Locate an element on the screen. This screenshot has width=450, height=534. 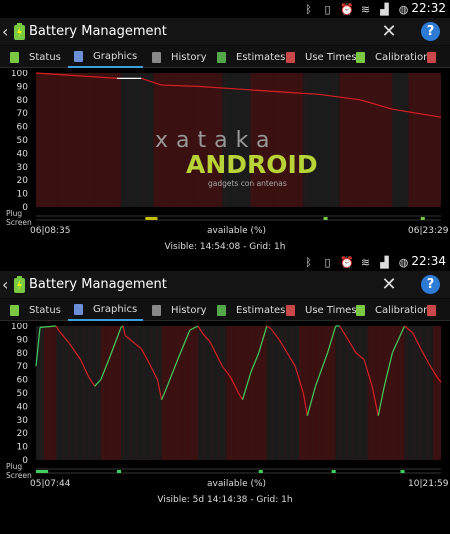
tab-label: Use Times is located at coordinates (331, 57).